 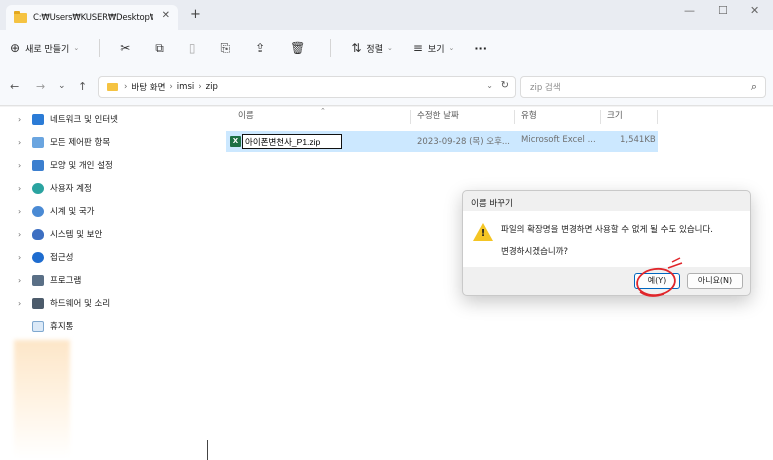 I want to click on address-history-chevron-icon: ⌄, so click(x=489, y=85).